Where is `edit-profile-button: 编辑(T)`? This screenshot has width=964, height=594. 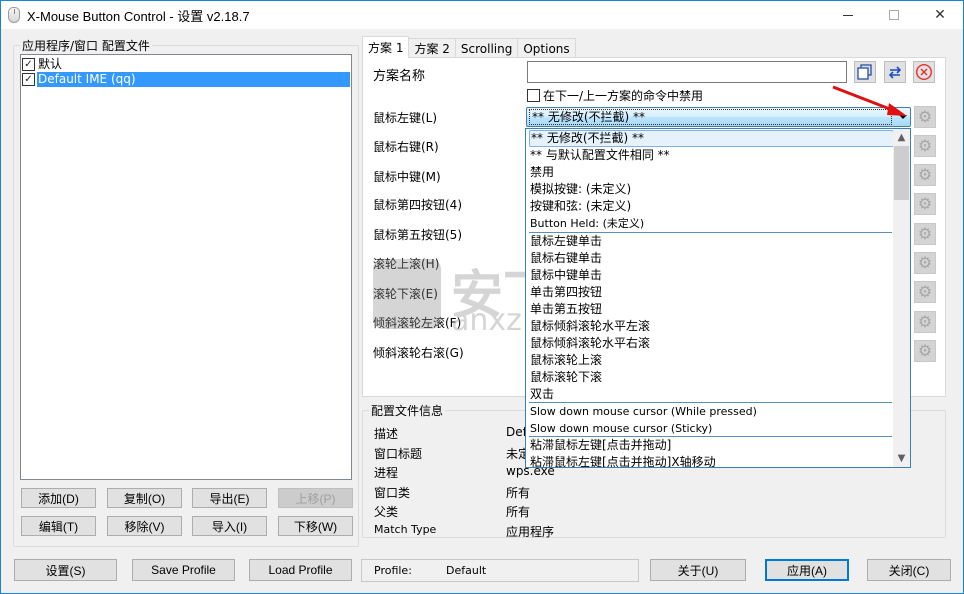 edit-profile-button: 编辑(T) is located at coordinates (58, 526).